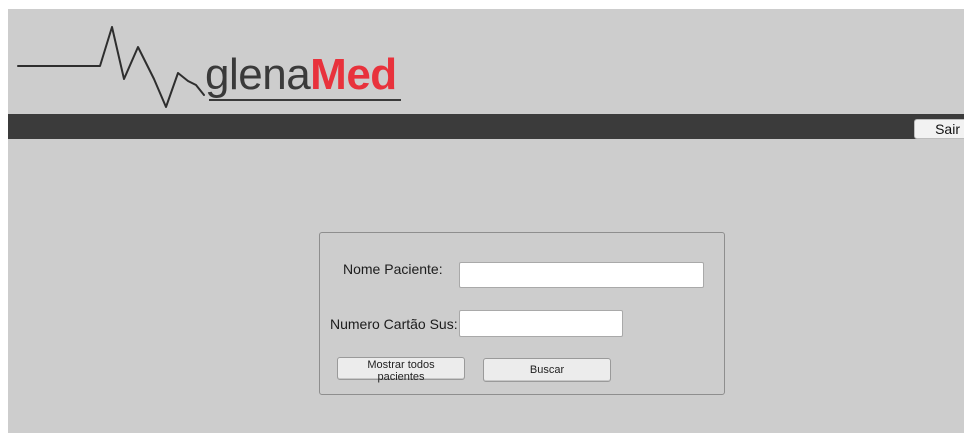 The width and height of the screenshot is (964, 433). I want to click on brand-underline, so click(305, 100).